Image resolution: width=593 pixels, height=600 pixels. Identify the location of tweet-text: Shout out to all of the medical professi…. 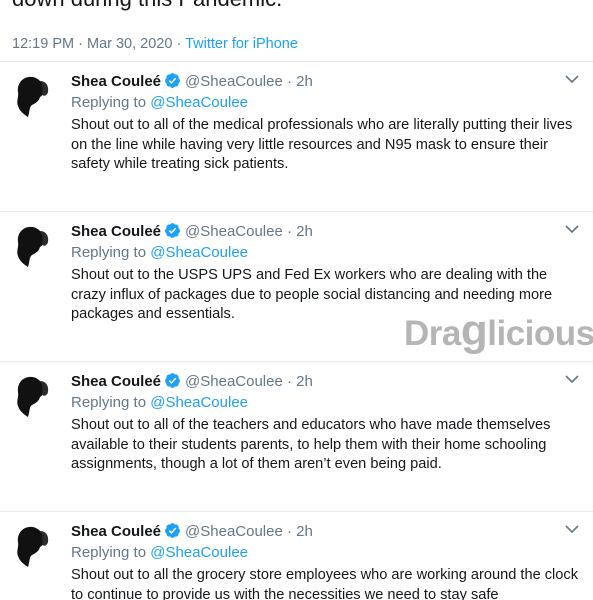
(322, 145).